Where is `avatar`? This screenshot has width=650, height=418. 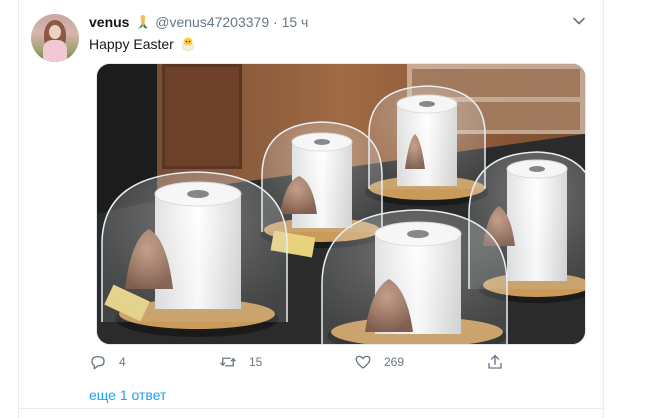 avatar is located at coordinates (55, 38).